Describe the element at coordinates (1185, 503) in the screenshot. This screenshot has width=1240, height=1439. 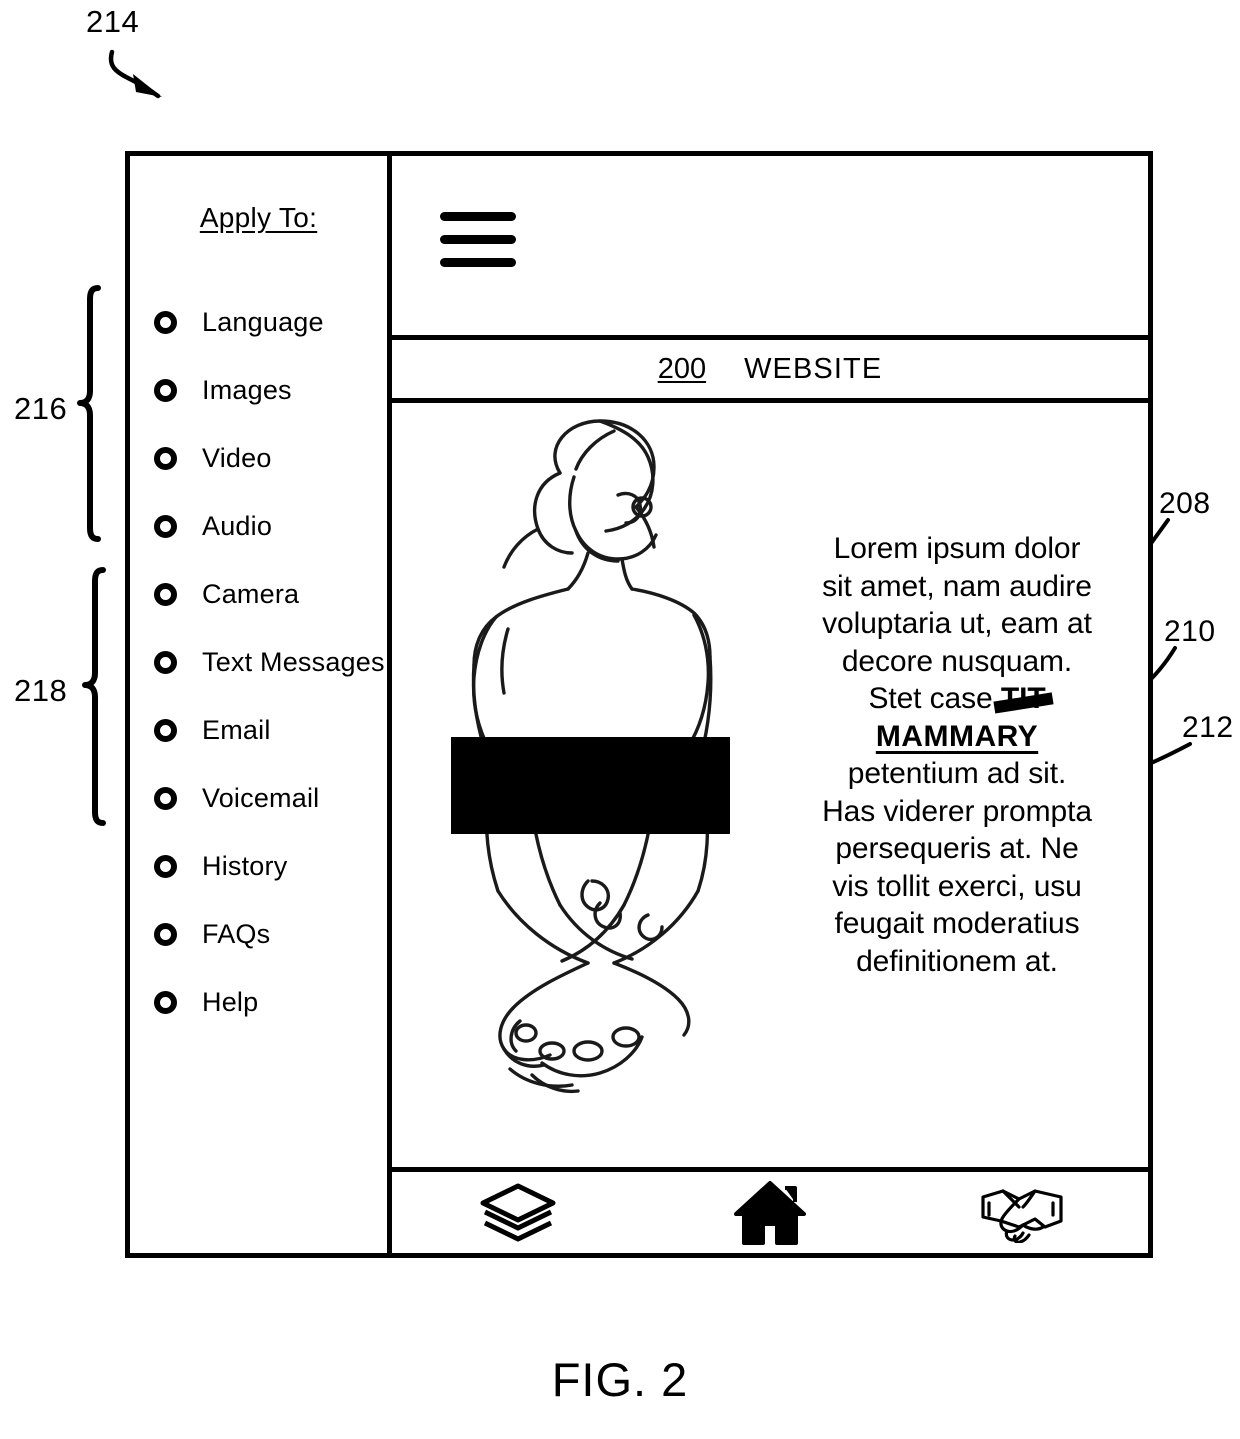
I see `reference-numeral-208: 208` at that location.